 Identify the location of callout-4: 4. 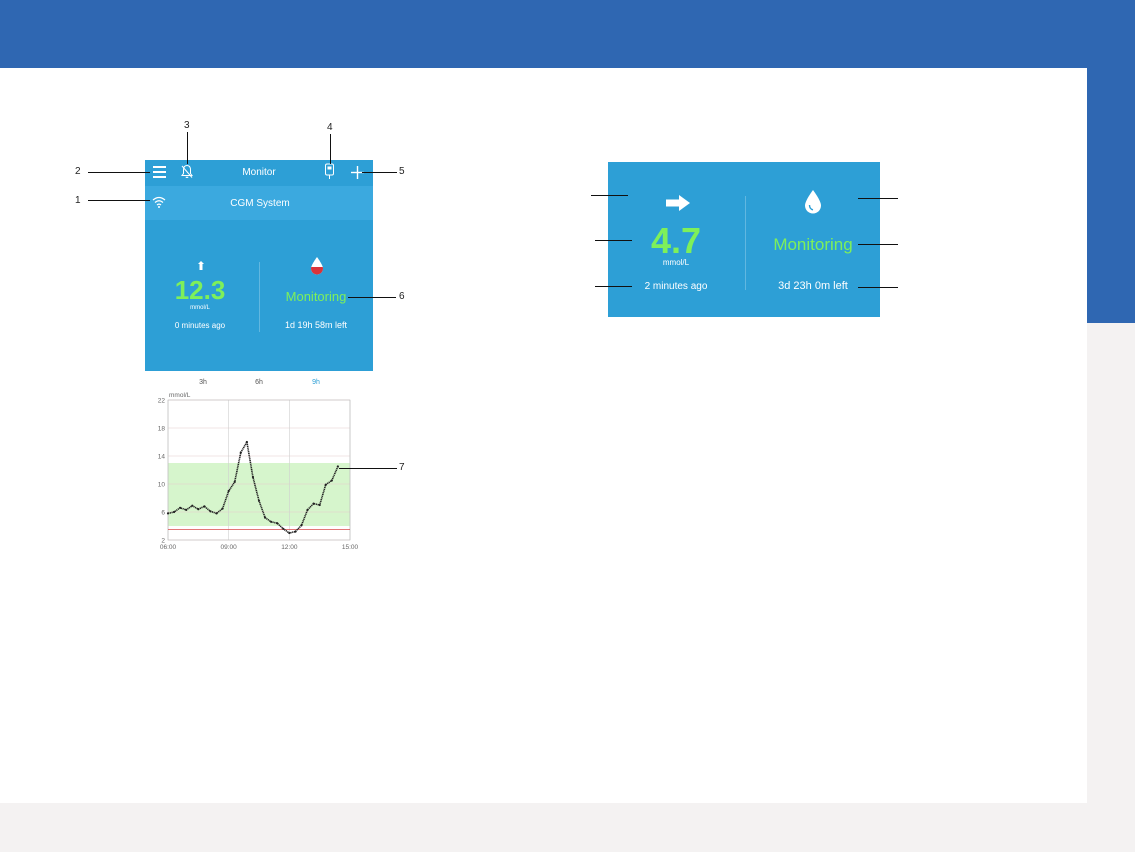
(330, 127).